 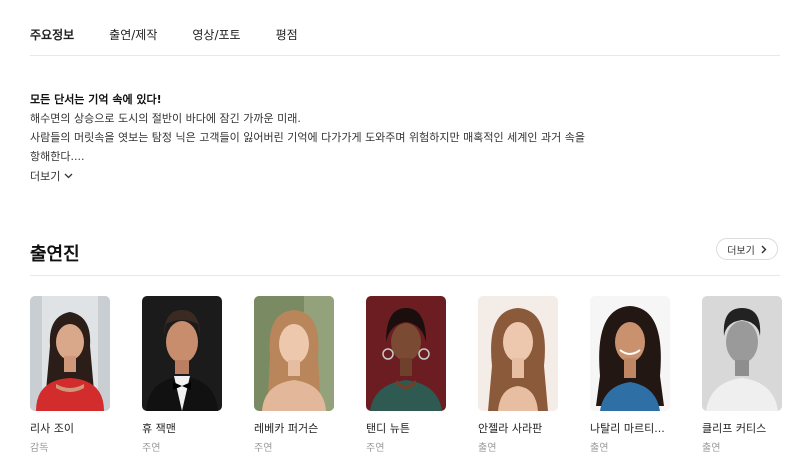 I want to click on tab-video-photo: 영상/포토, so click(x=216, y=36).